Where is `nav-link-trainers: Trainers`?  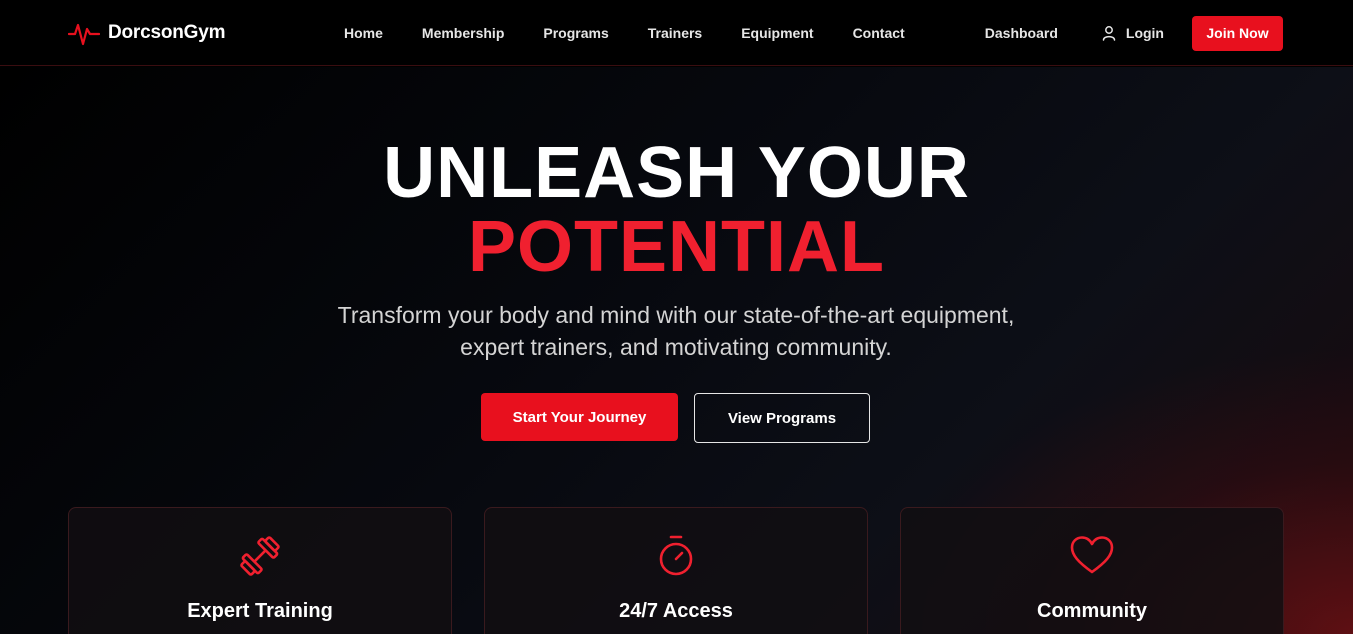
nav-link-trainers: Trainers is located at coordinates (675, 33).